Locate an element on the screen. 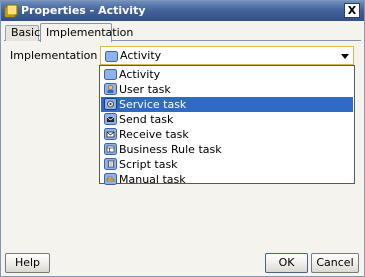 The width and height of the screenshot is (365, 277). close-icon: X is located at coordinates (352, 10).